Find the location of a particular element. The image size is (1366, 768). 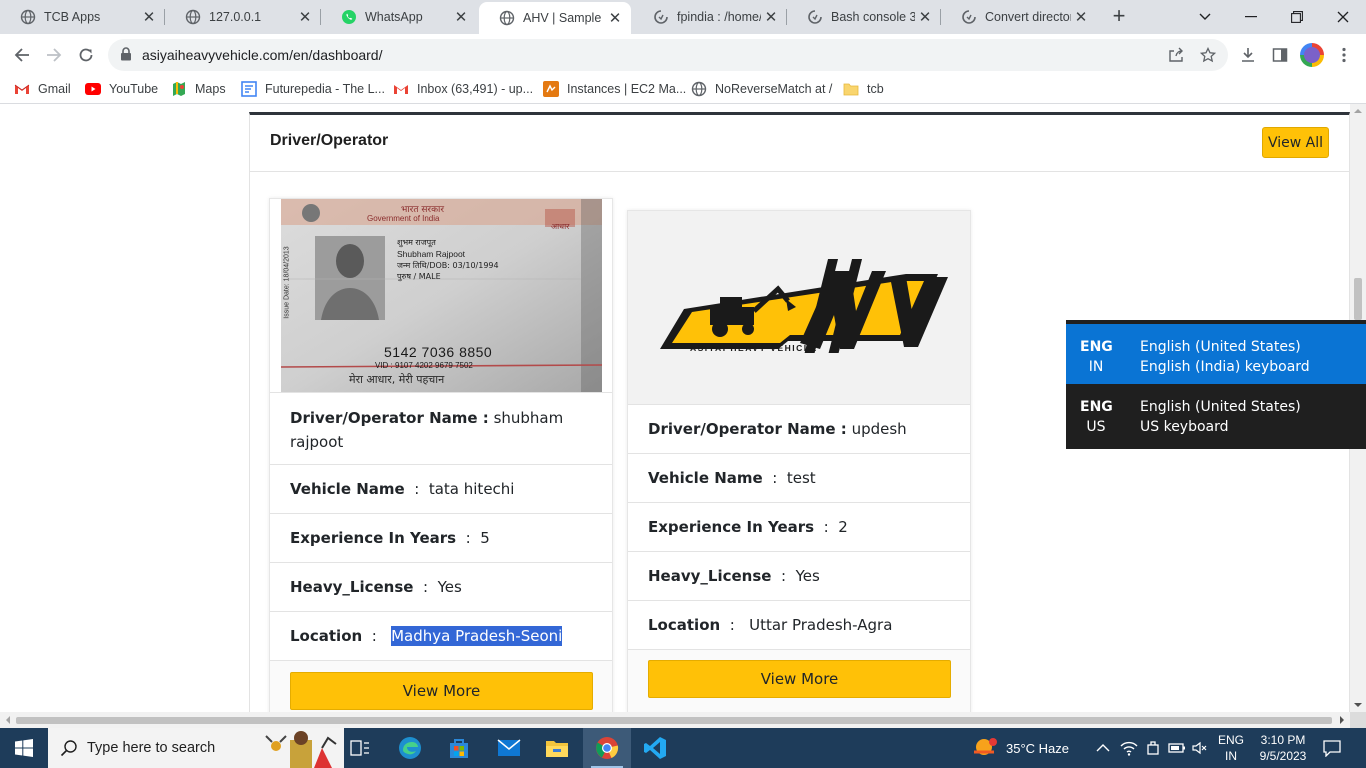

license-label: Heavy_License is located at coordinates (352, 587).